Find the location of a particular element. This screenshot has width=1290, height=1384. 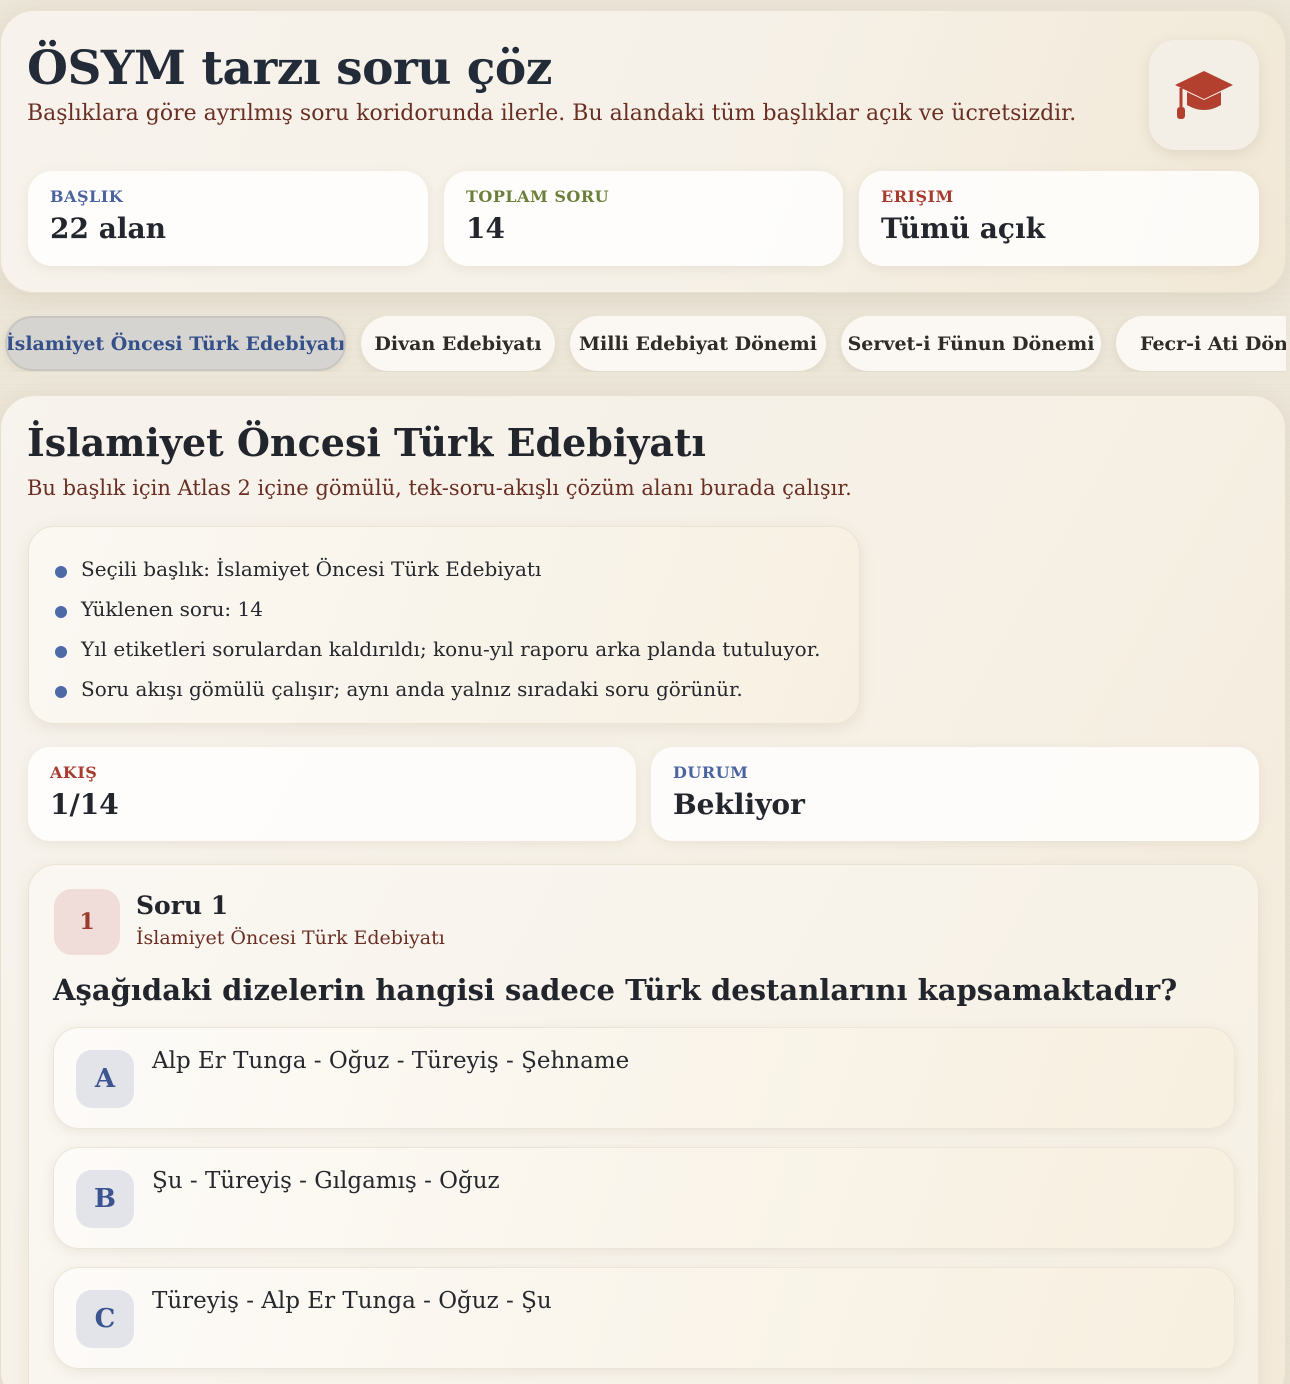

tab-servet-i-funun: Servet-i Fünun Dönemi is located at coordinates (971, 343).